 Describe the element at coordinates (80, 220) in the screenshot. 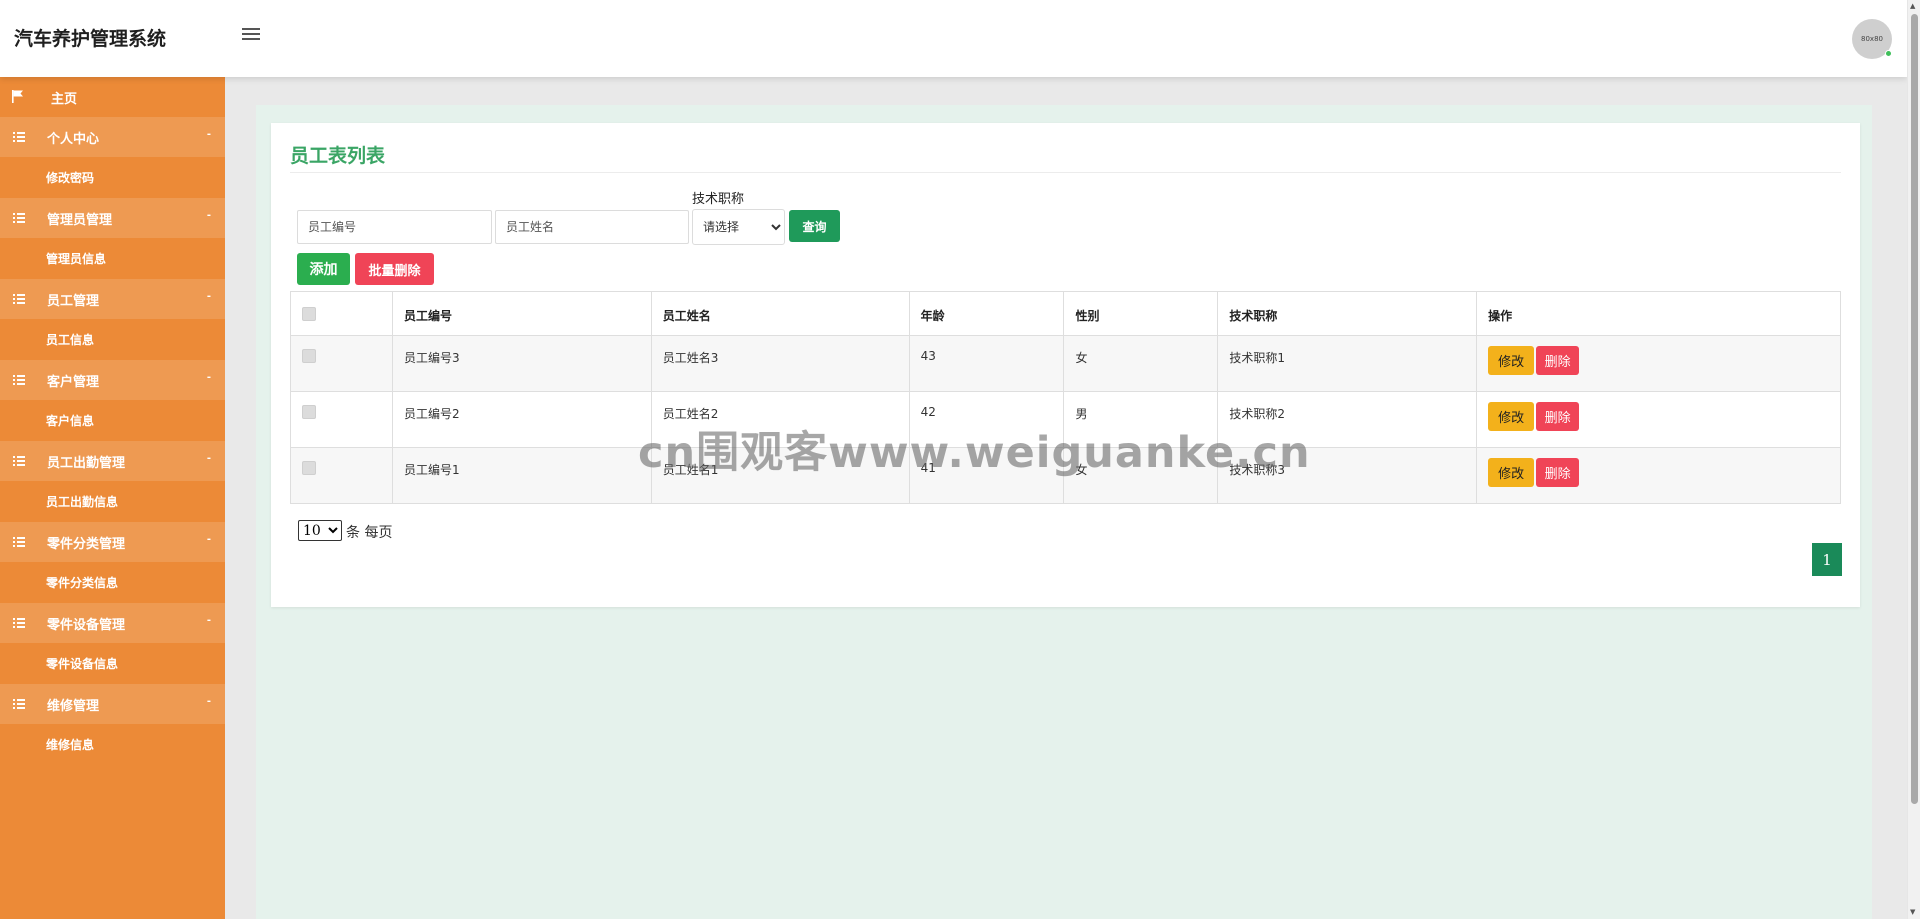

I see `sidebar-group-label: 管理员管理` at that location.